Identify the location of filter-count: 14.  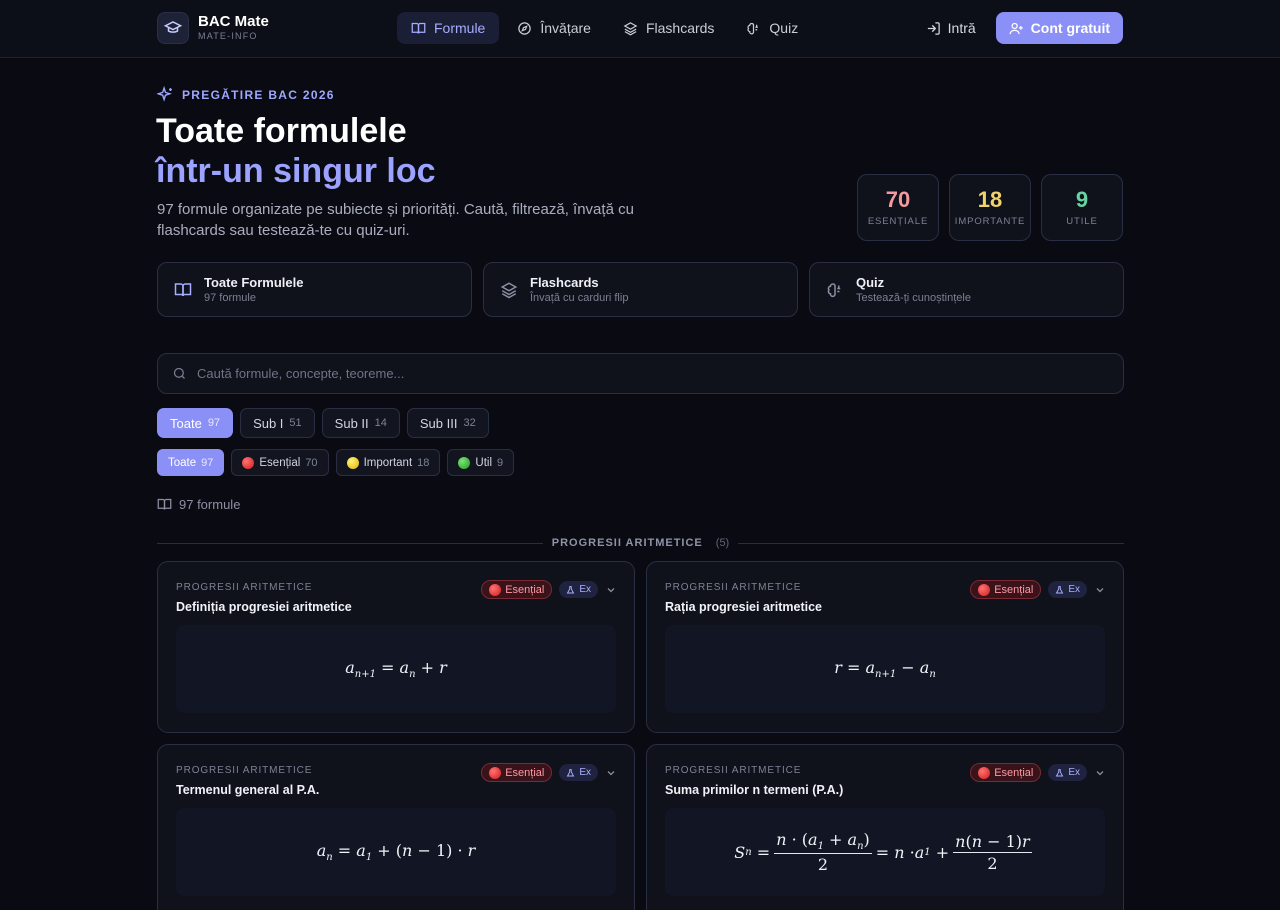
(380, 423).